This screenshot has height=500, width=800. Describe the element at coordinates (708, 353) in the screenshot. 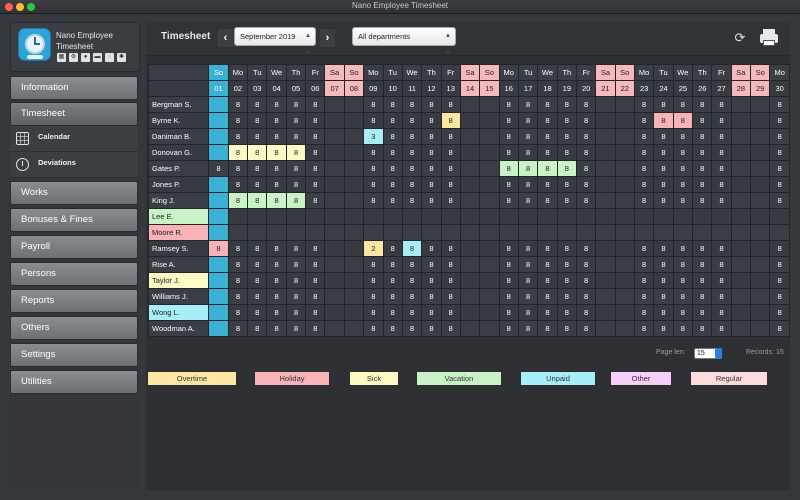

I see `page-len-stepper: 15` at that location.